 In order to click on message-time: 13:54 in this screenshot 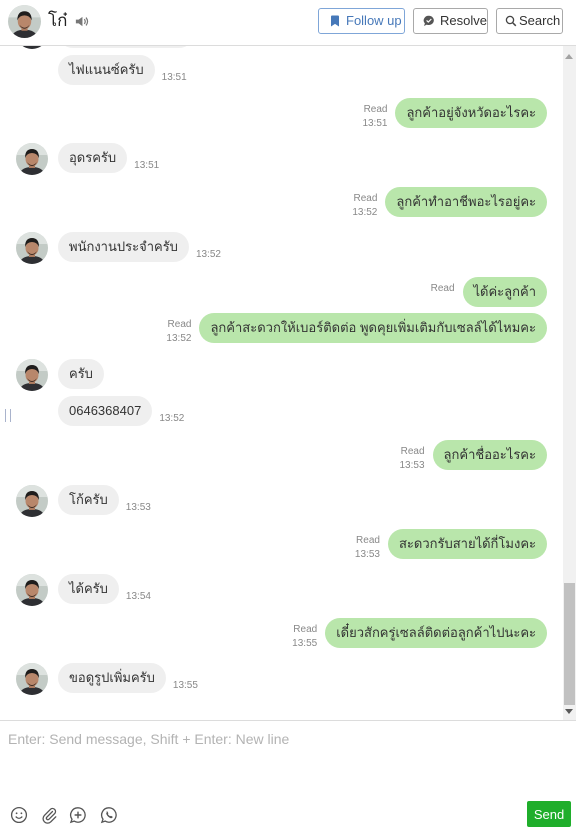, I will do `click(138, 596)`.